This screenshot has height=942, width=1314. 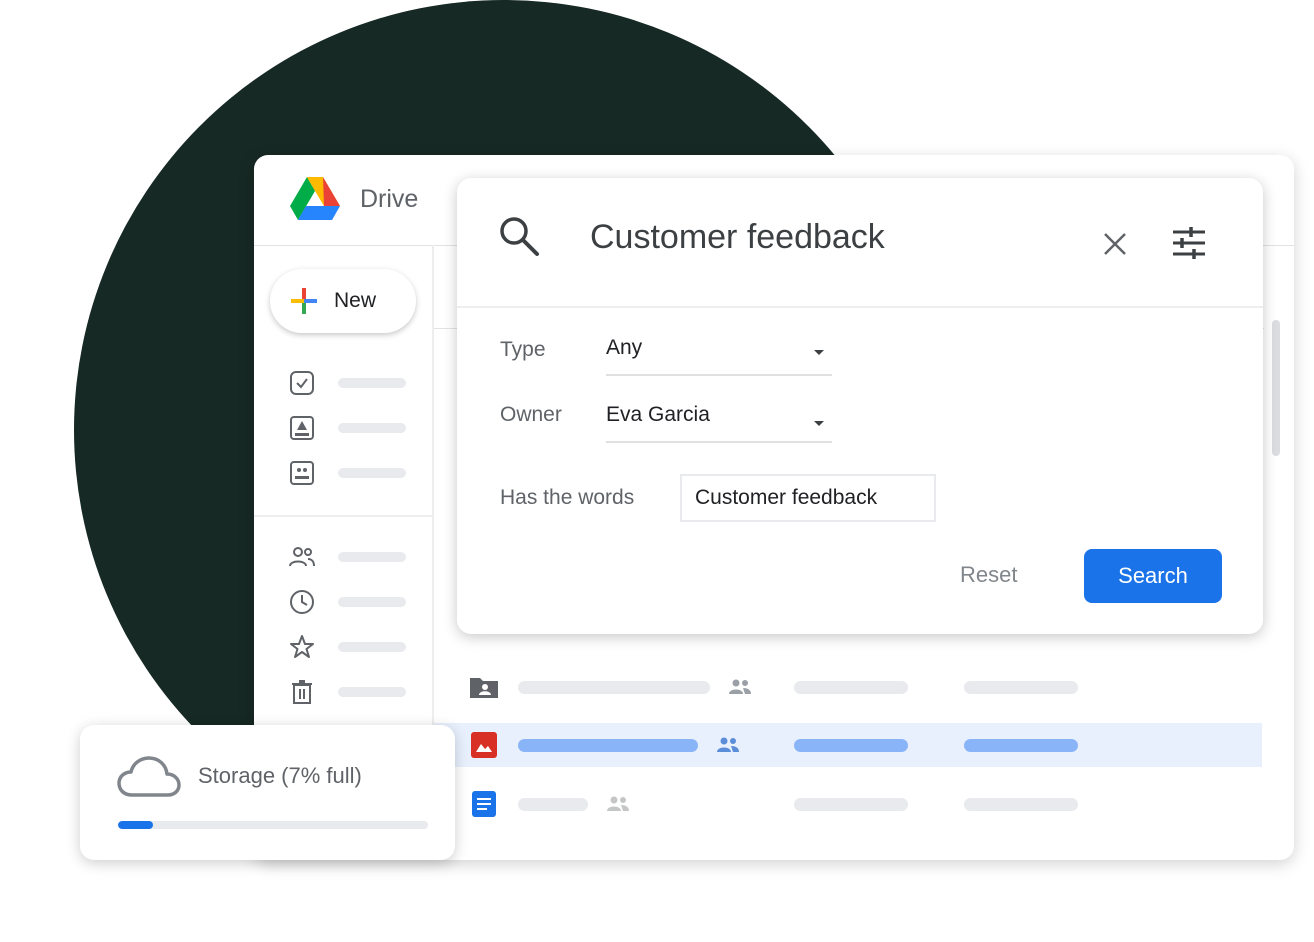 I want to click on recent-icon, so click(x=302, y=602).